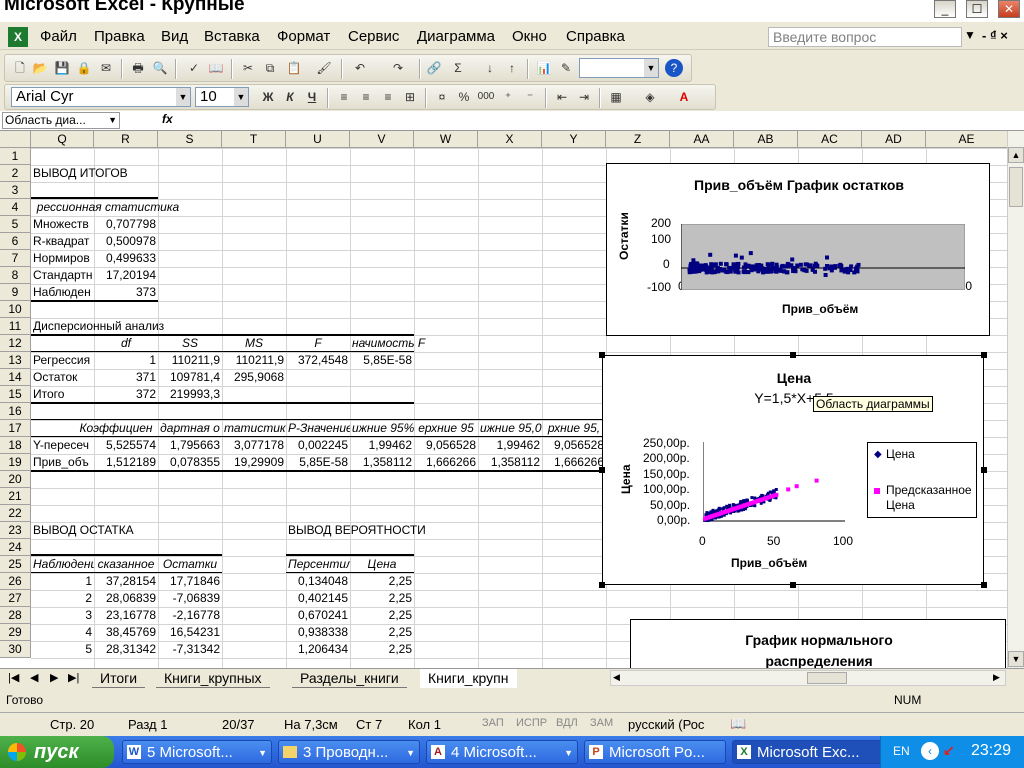  What do you see at coordinates (1015, 399) in the screenshot?
I see `vertical-scrollbar: ▲ ▼` at bounding box center [1015, 399].